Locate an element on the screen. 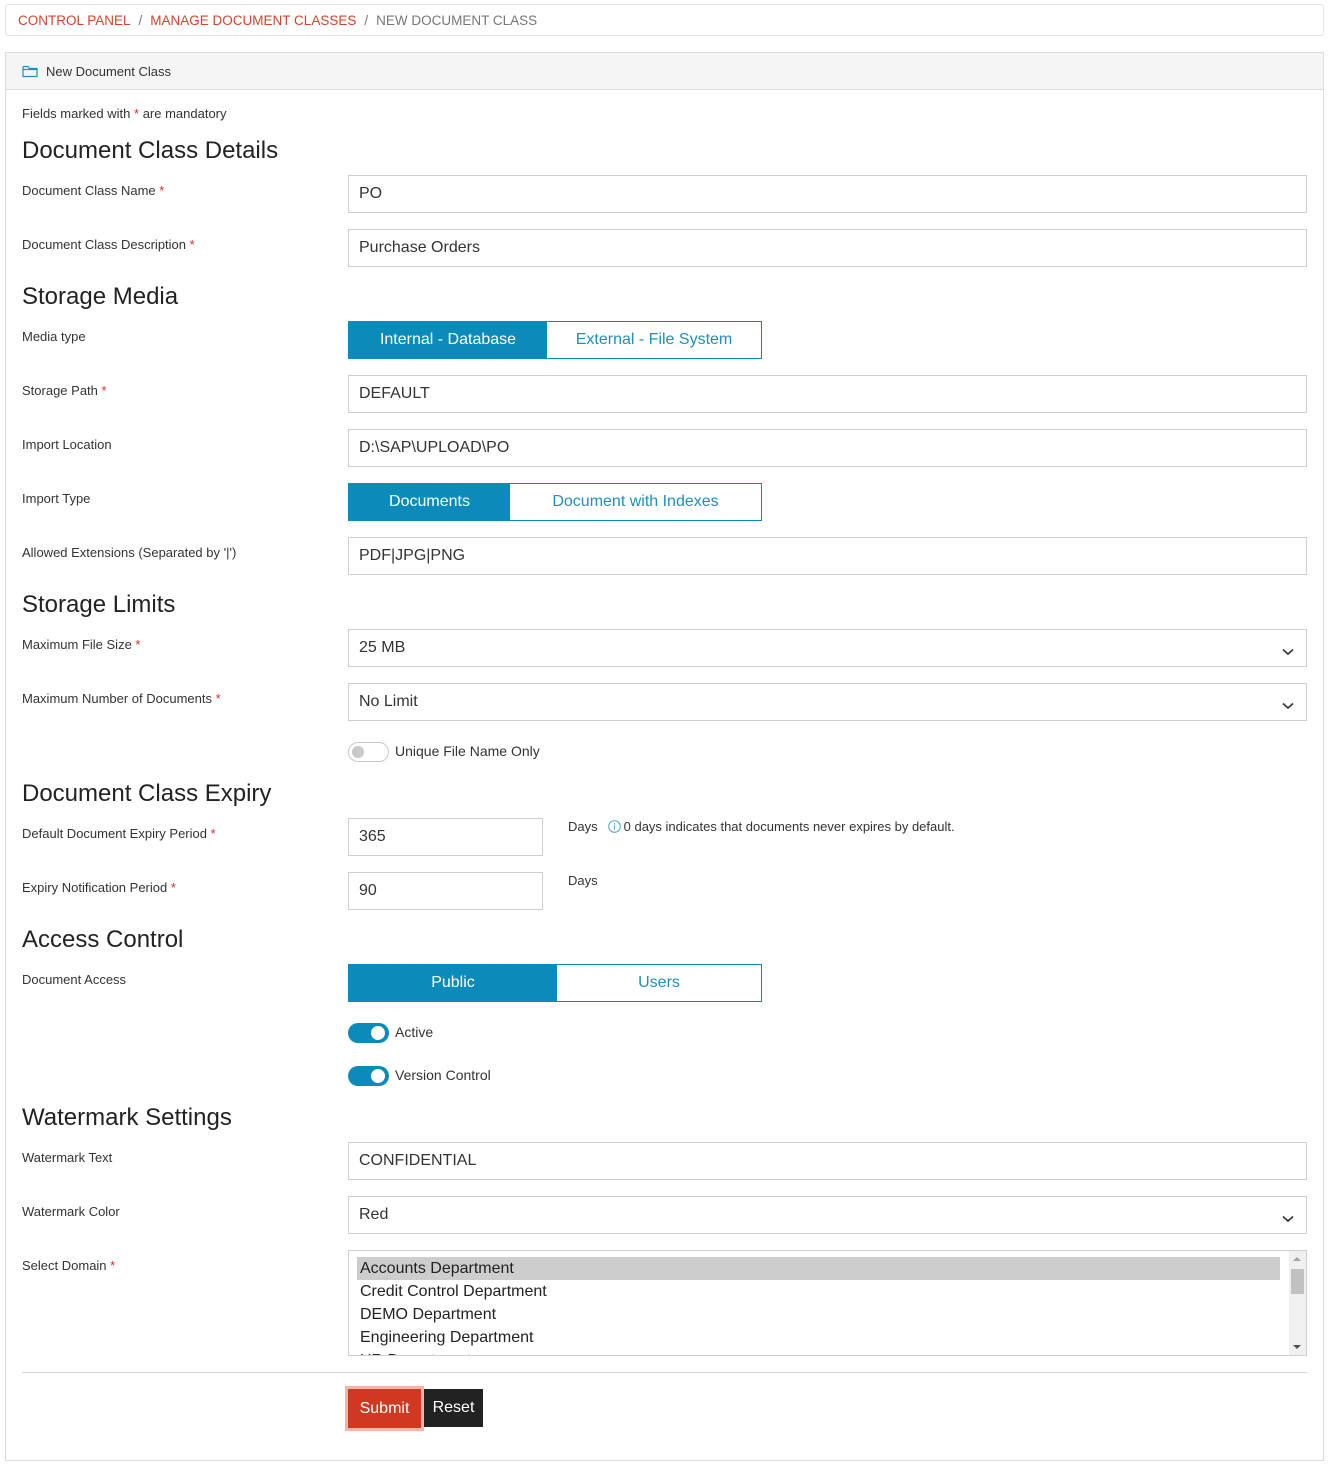  max-file-size-value: 25 MB is located at coordinates (382, 647).